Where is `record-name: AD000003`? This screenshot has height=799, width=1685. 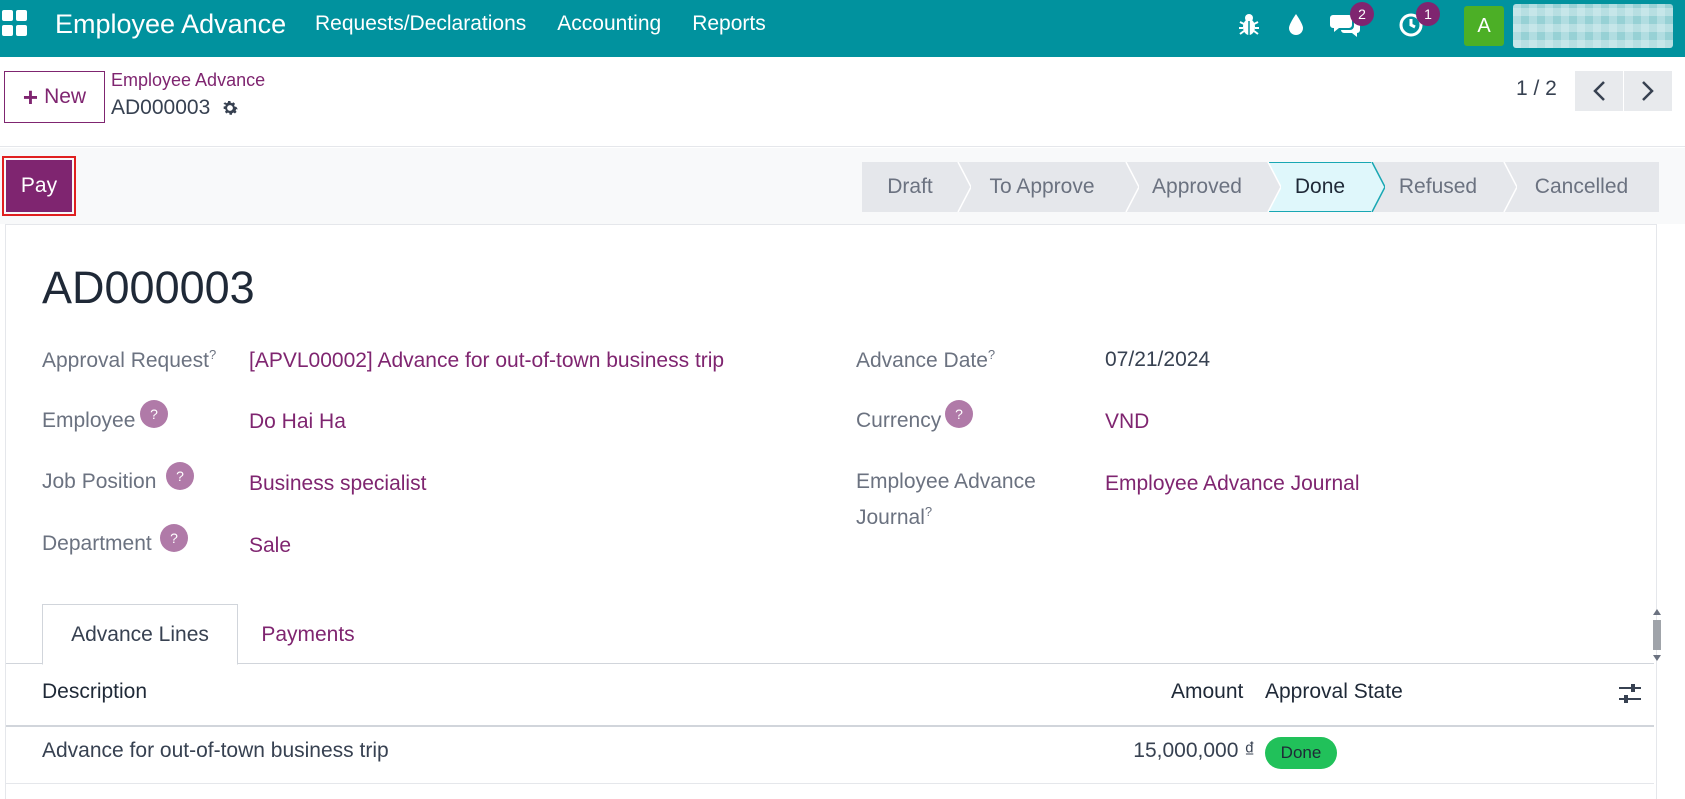
record-name: AD000003 is located at coordinates (161, 107).